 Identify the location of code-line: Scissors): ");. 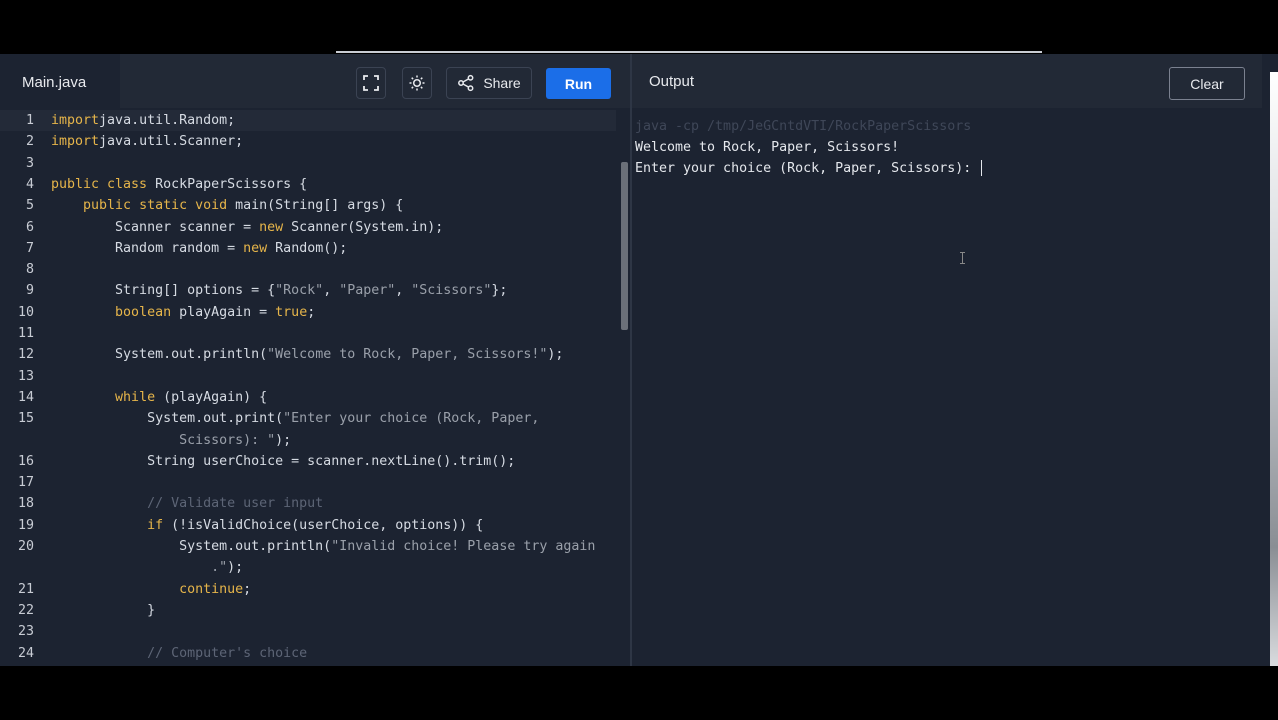
(308, 440).